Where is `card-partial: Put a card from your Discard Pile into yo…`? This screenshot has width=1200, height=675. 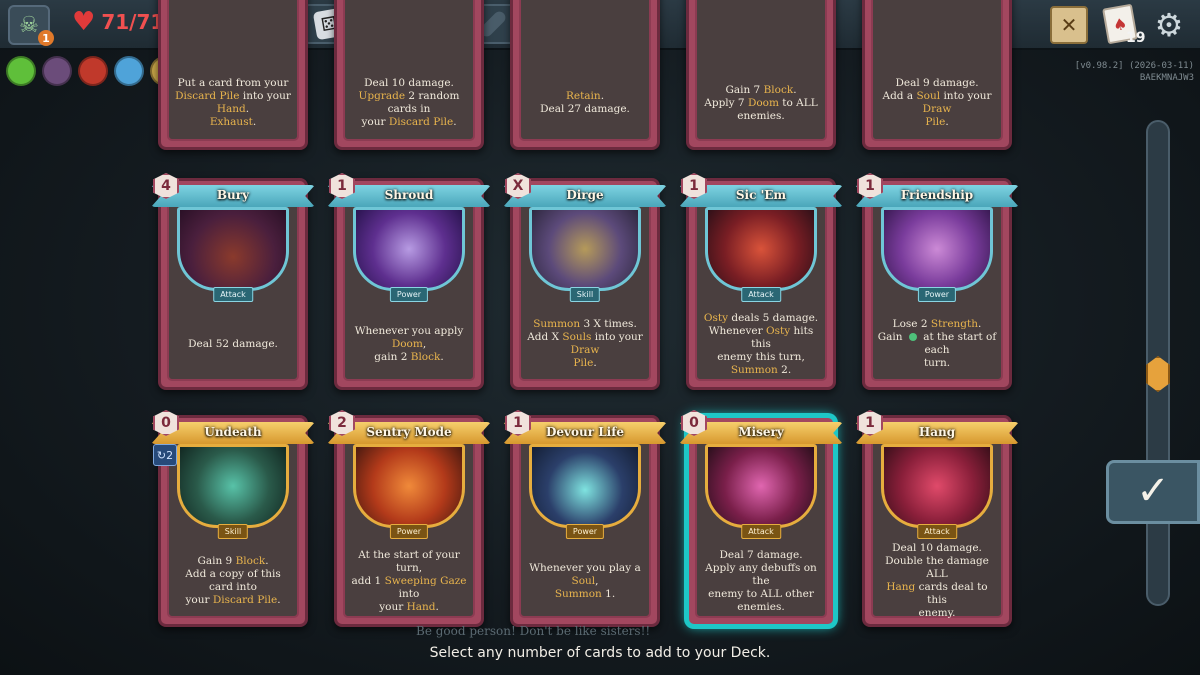
card-partial: Put a card from your Discard Pile into yo… is located at coordinates (233, 75).